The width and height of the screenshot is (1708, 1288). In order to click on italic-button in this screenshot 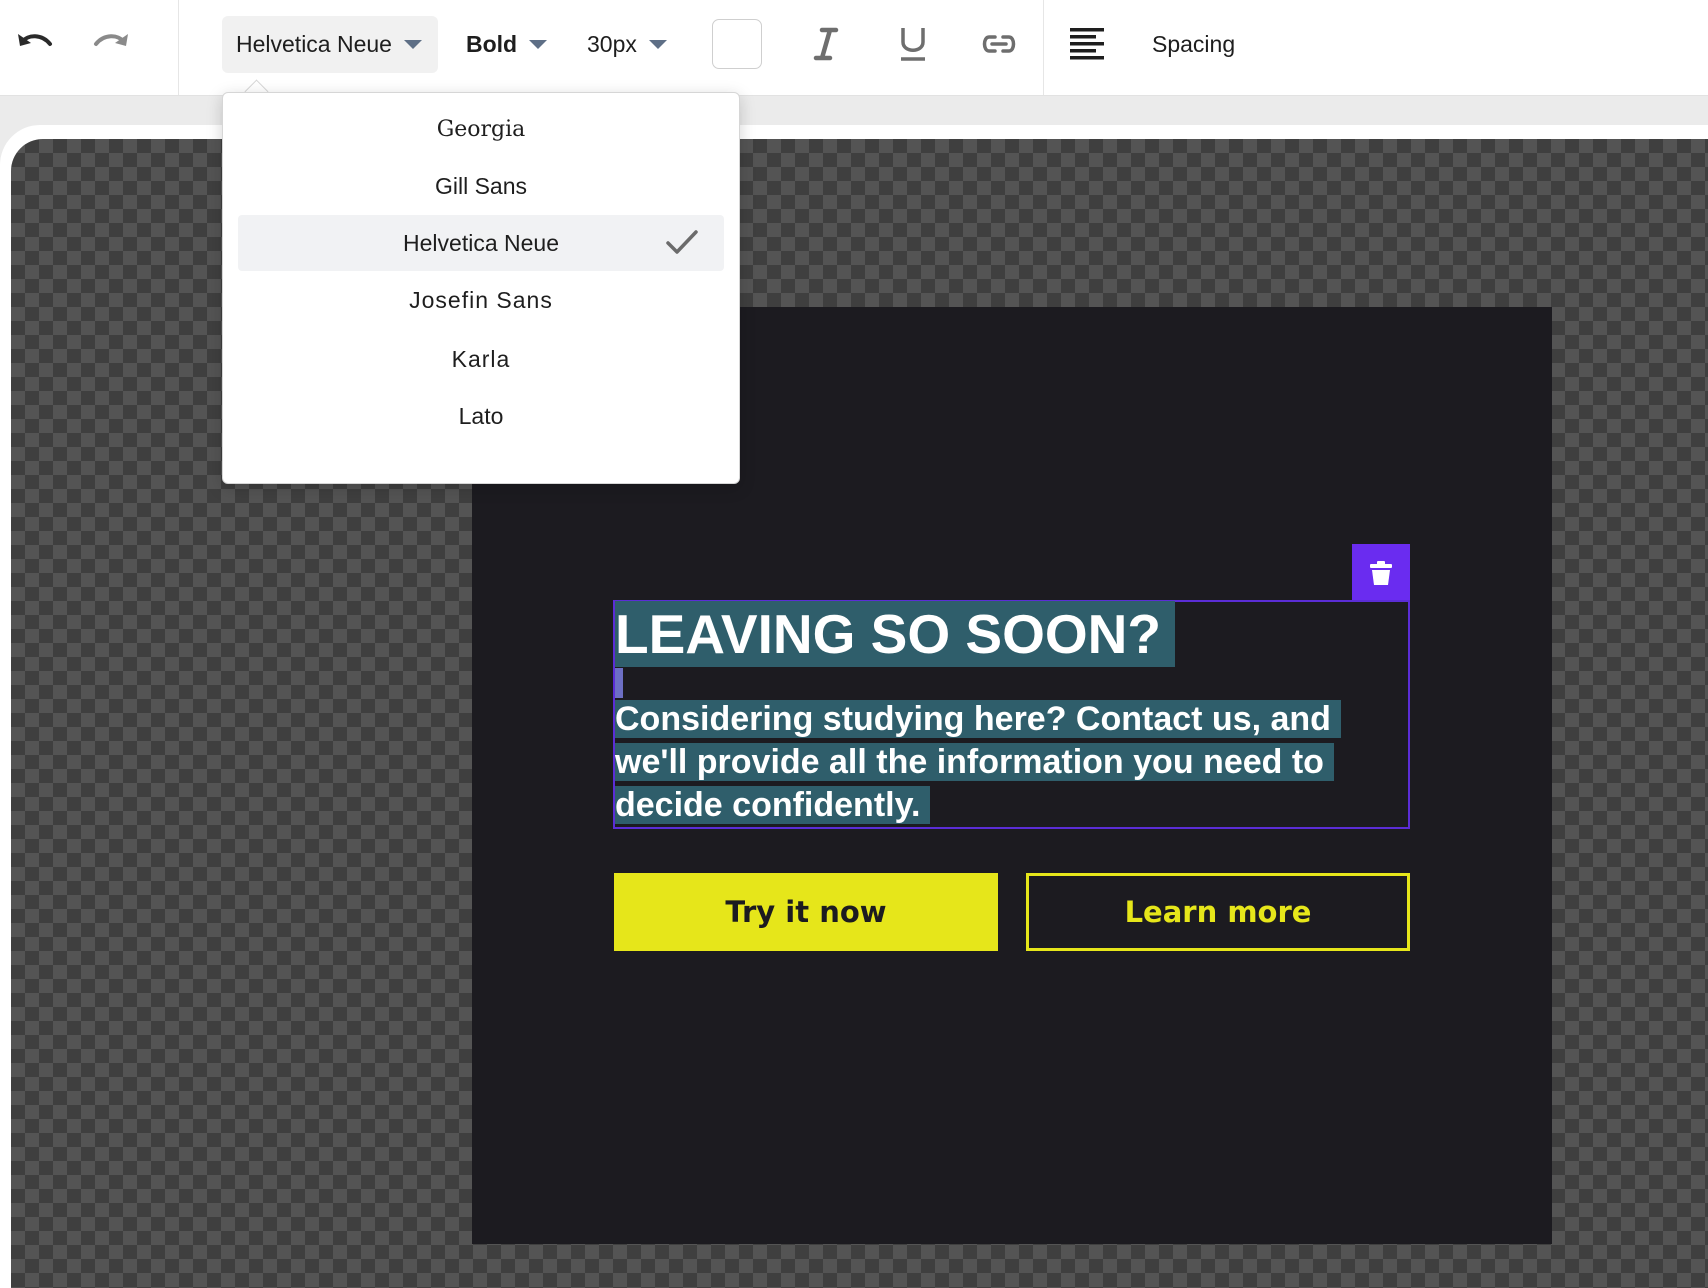, I will do `click(826, 44)`.